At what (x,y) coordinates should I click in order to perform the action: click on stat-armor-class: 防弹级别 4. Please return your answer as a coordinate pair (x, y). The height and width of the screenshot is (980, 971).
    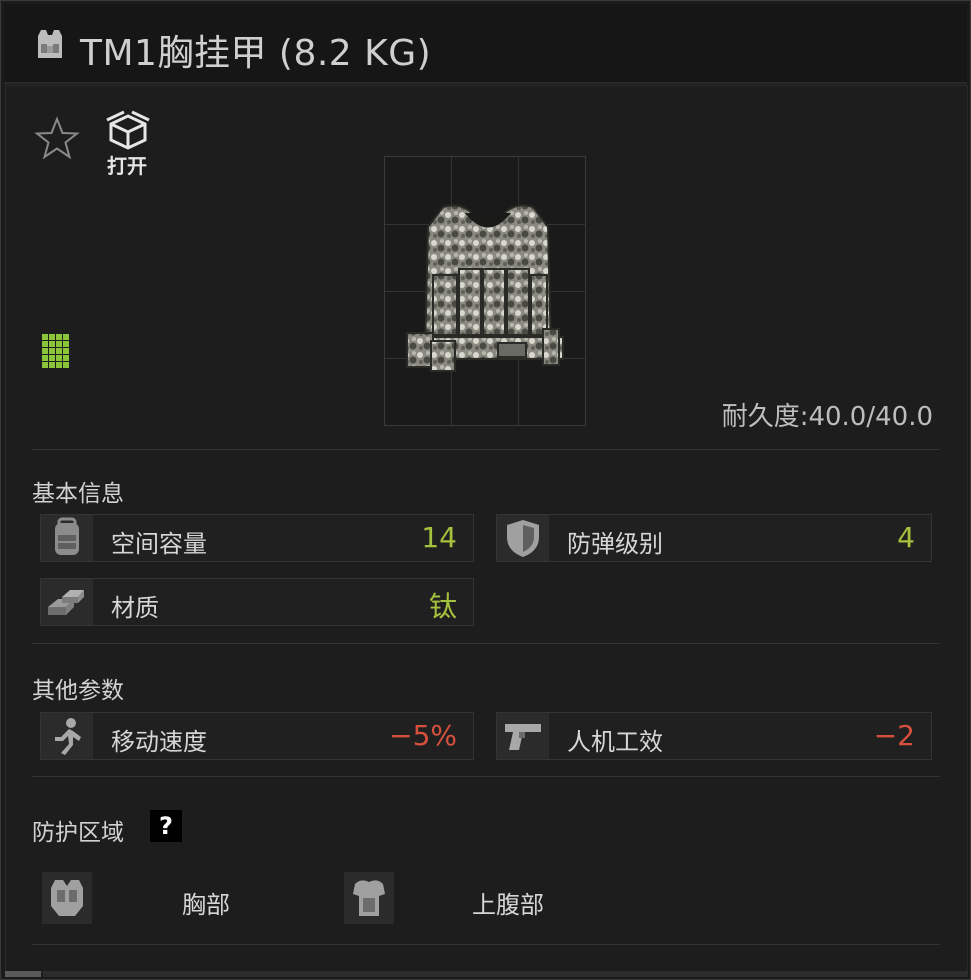
    Looking at the image, I should click on (714, 538).